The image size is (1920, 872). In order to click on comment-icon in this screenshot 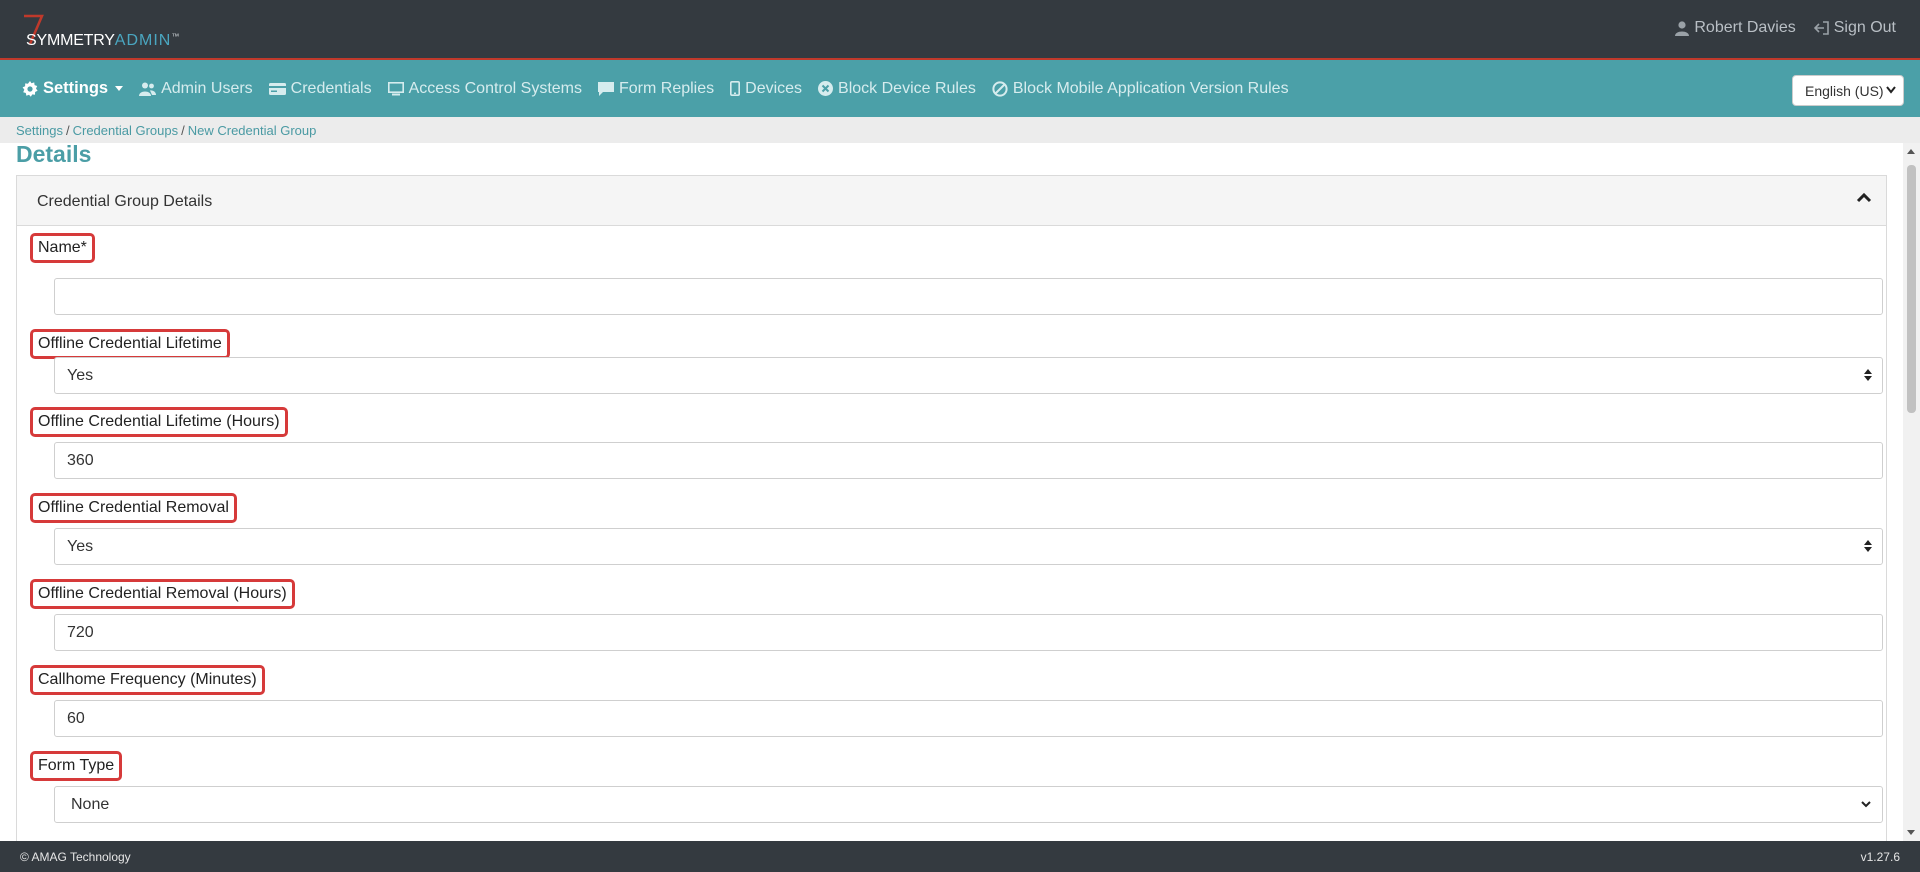, I will do `click(606, 88)`.